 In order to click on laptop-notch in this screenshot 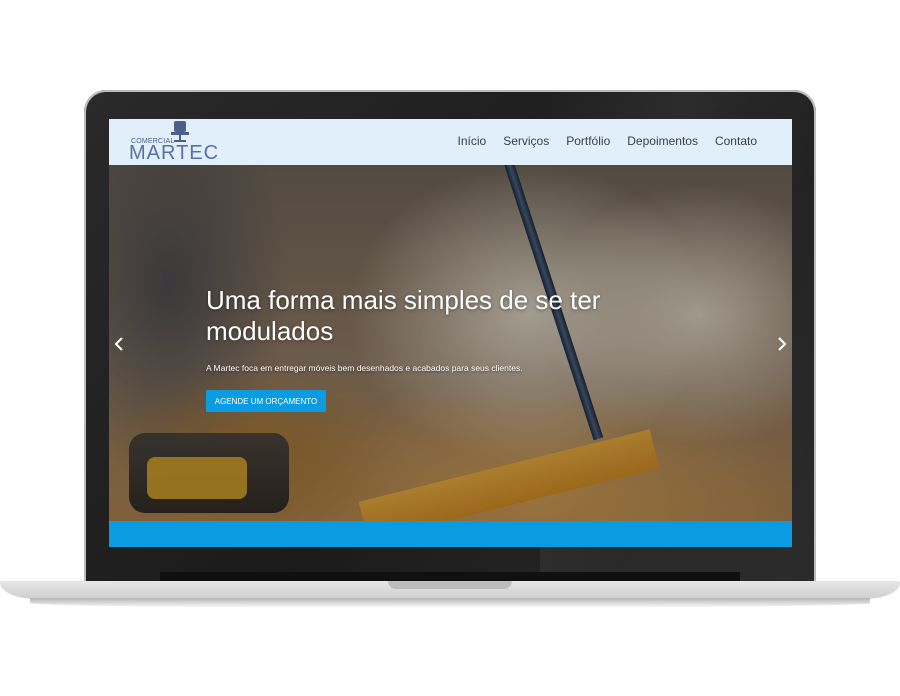, I will do `click(450, 585)`.